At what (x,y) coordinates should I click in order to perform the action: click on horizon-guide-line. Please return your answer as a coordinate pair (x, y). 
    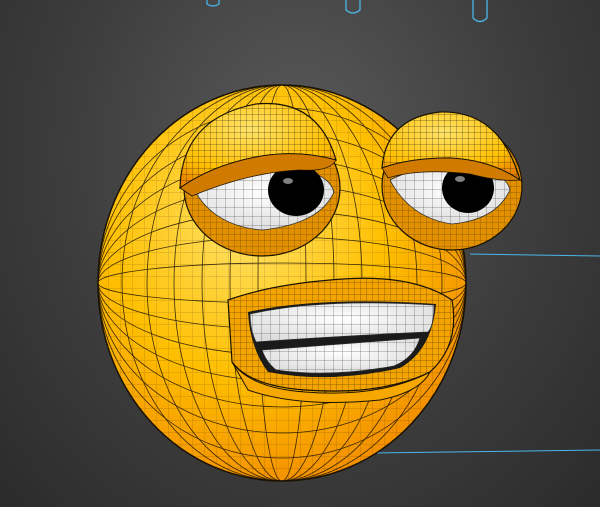
    Looking at the image, I should click on (534, 255).